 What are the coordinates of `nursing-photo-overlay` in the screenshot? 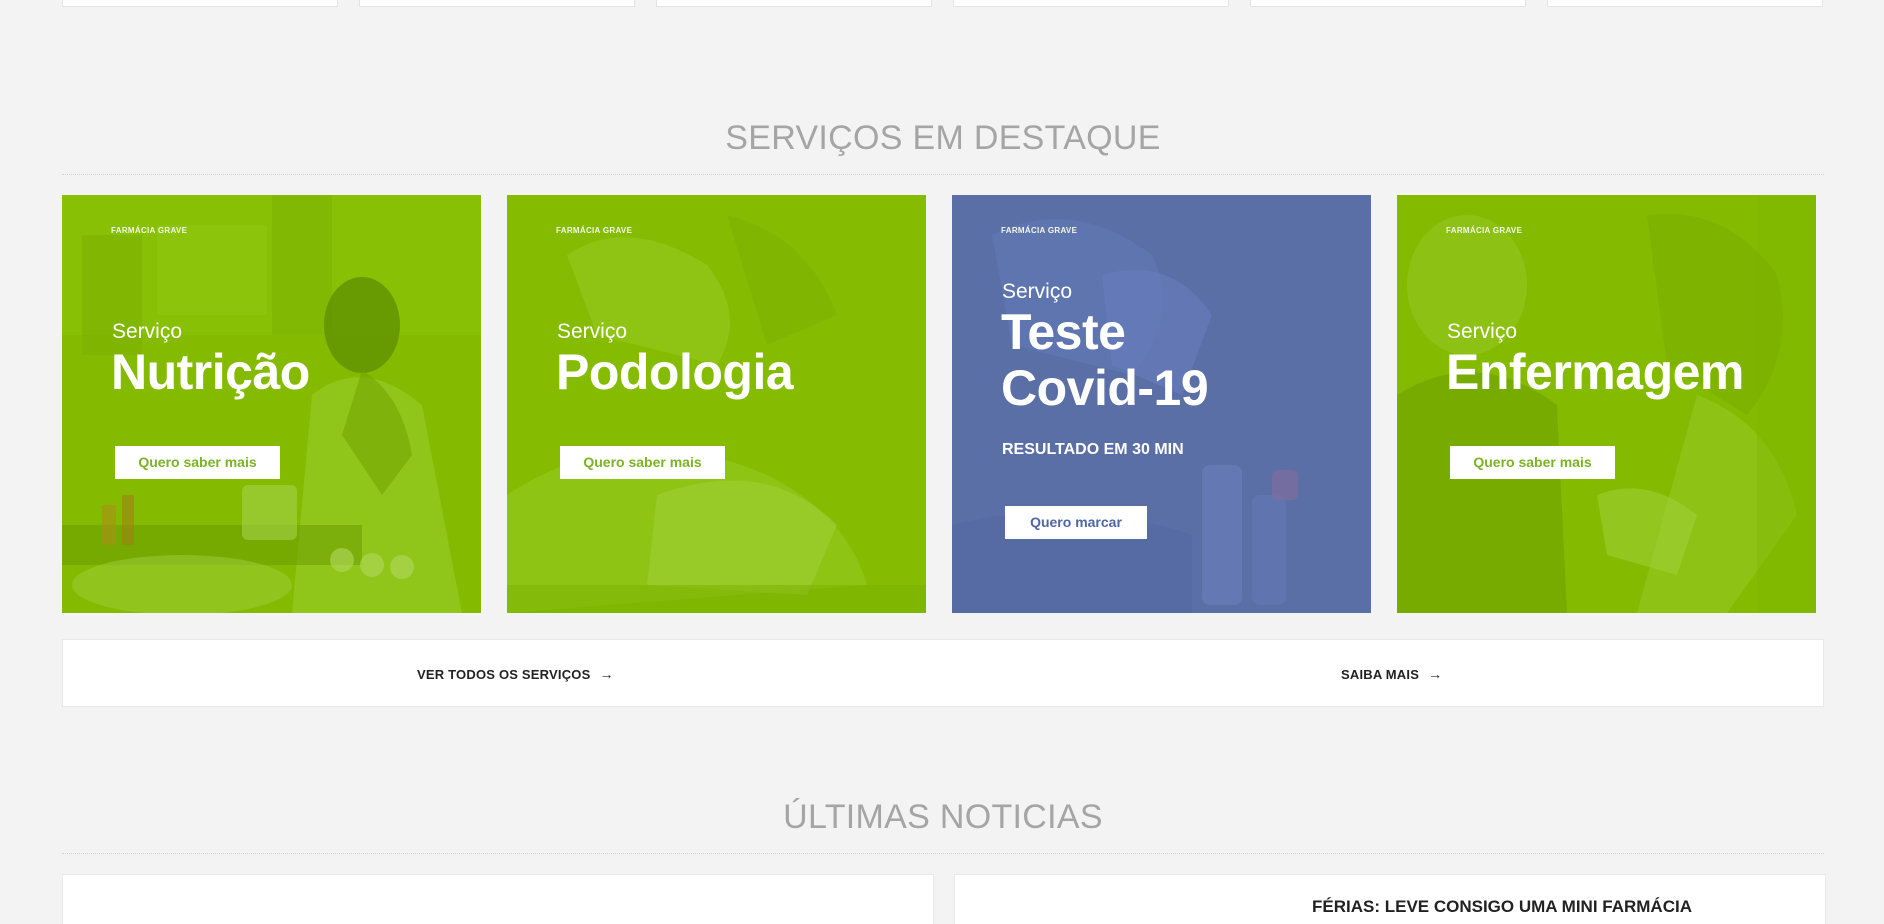 It's located at (1606, 404).